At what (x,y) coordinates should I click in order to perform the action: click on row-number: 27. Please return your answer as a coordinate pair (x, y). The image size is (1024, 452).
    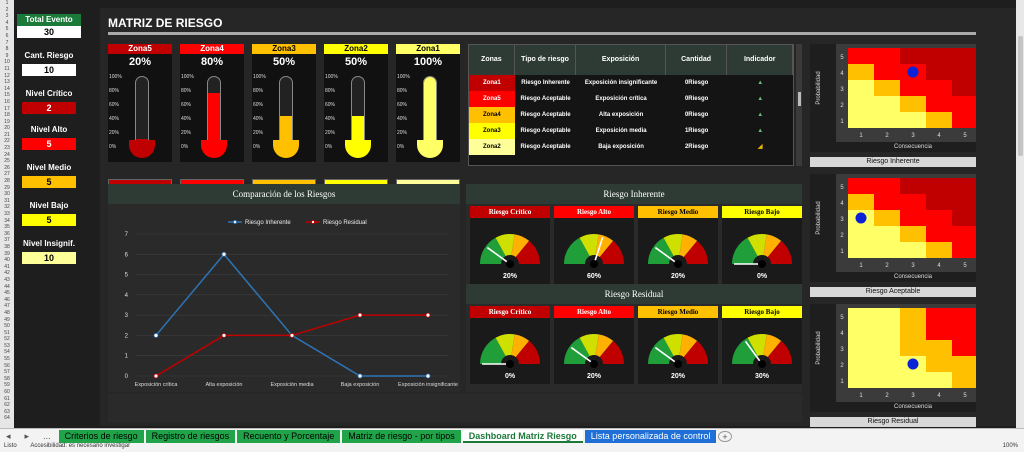
    Looking at the image, I should click on (7, 174).